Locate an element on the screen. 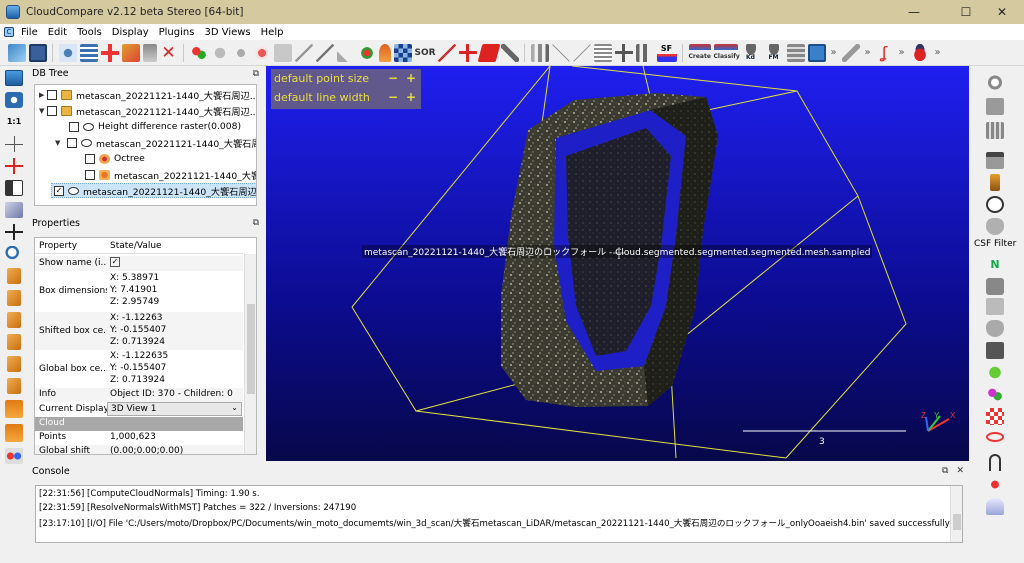  show-name-checkbox: ✓ is located at coordinates (115, 262).